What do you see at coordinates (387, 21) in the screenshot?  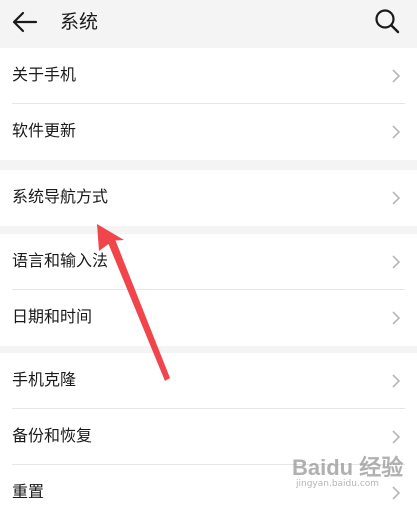 I see `search-icon` at bounding box center [387, 21].